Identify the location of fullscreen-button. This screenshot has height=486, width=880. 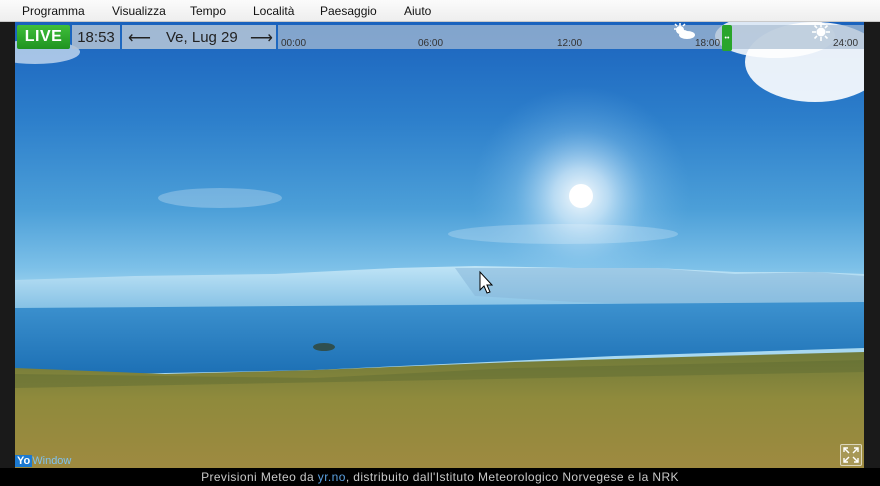
(851, 455).